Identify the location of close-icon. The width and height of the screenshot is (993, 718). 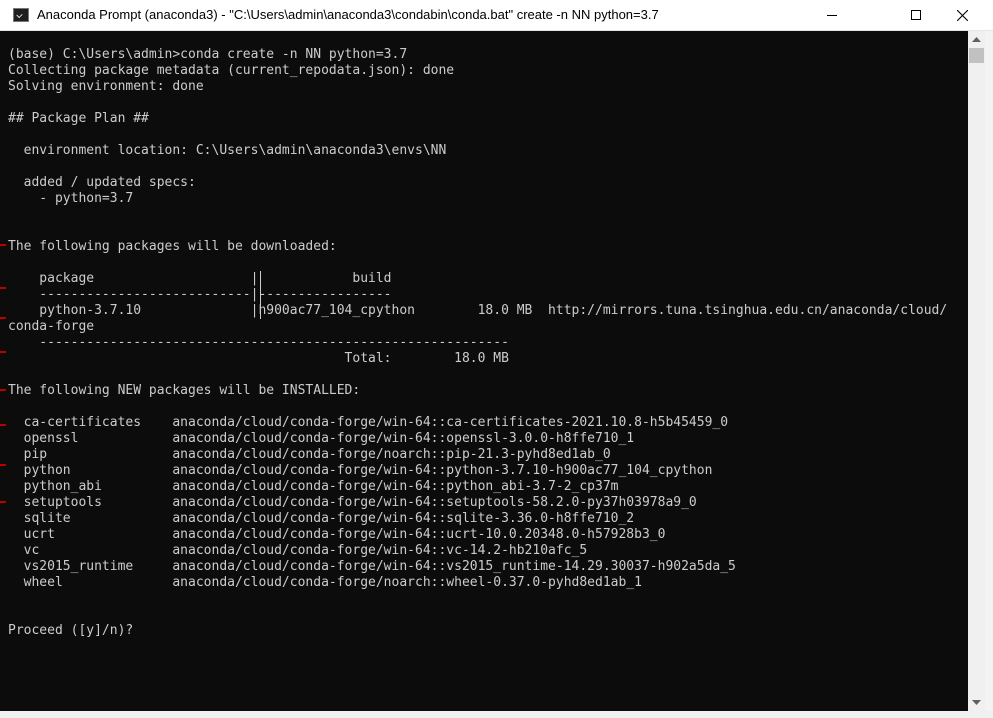
(962, 15).